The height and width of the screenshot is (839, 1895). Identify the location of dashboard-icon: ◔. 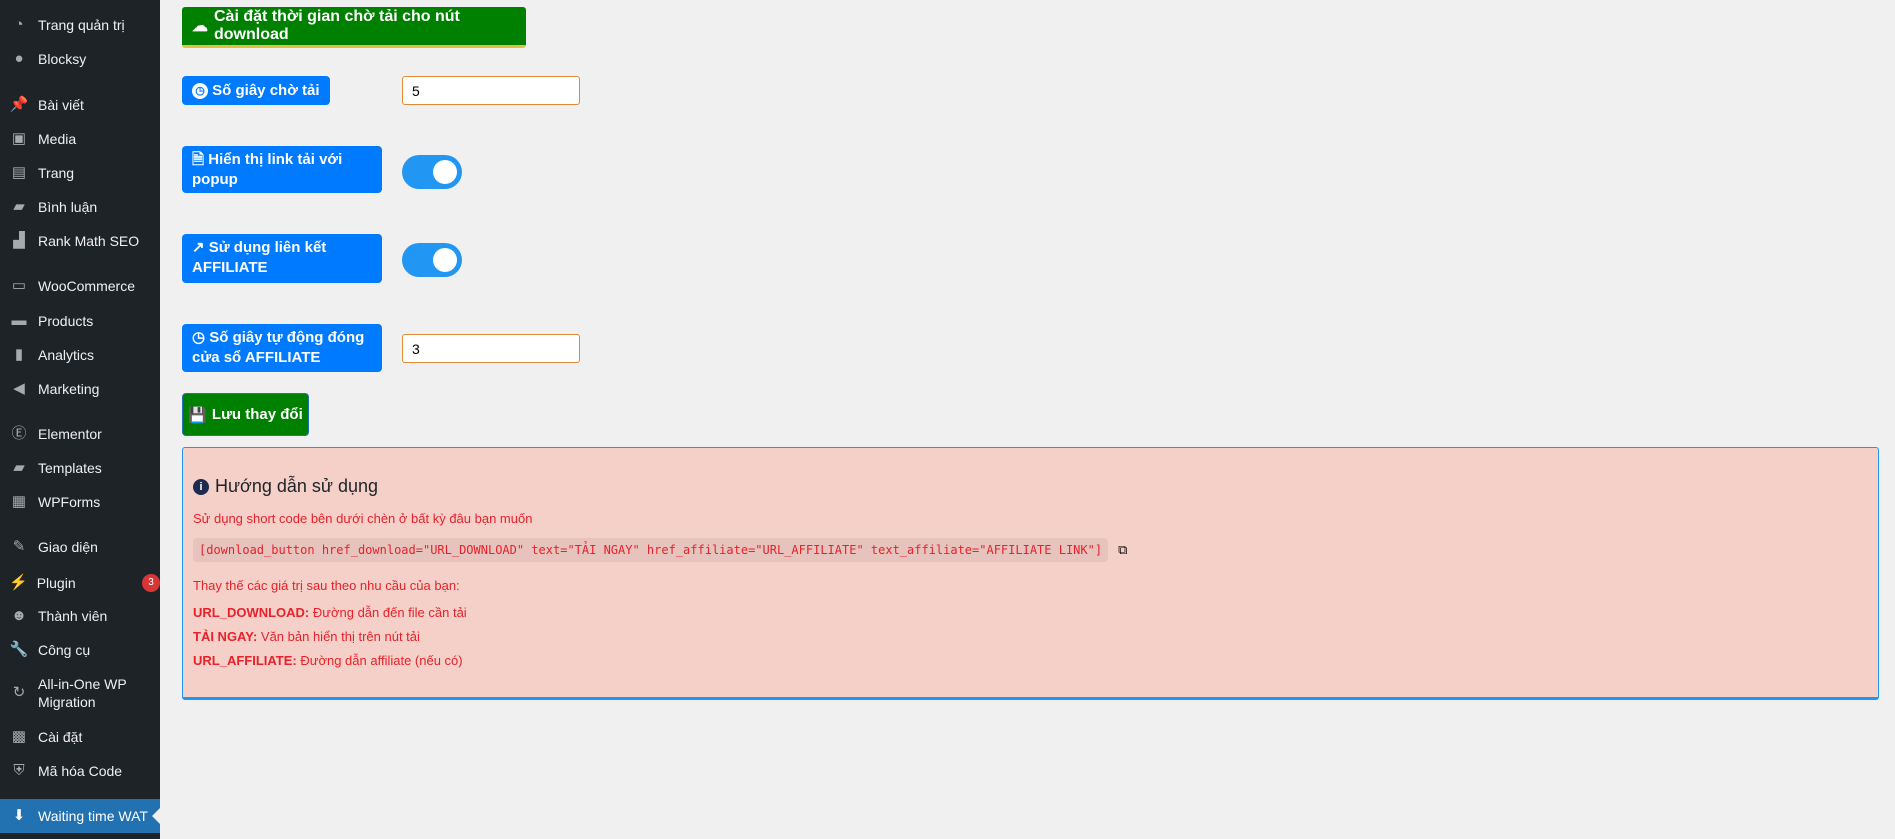
(19, 24).